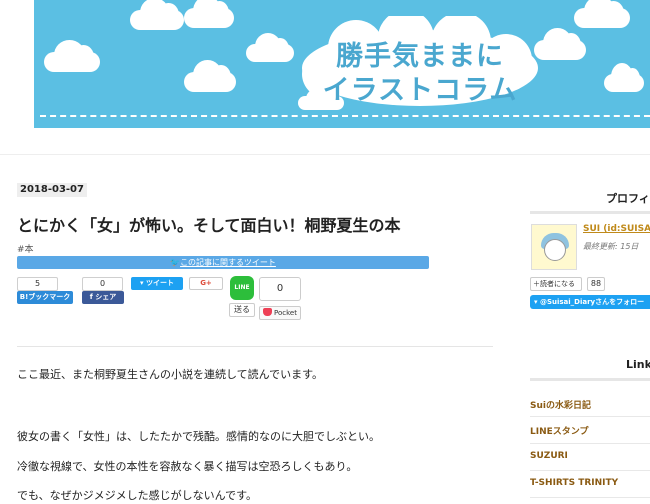 The height and width of the screenshot is (504, 650). I want to click on title-cloud: 勝手気ままに イラストコラム, so click(420, 60).